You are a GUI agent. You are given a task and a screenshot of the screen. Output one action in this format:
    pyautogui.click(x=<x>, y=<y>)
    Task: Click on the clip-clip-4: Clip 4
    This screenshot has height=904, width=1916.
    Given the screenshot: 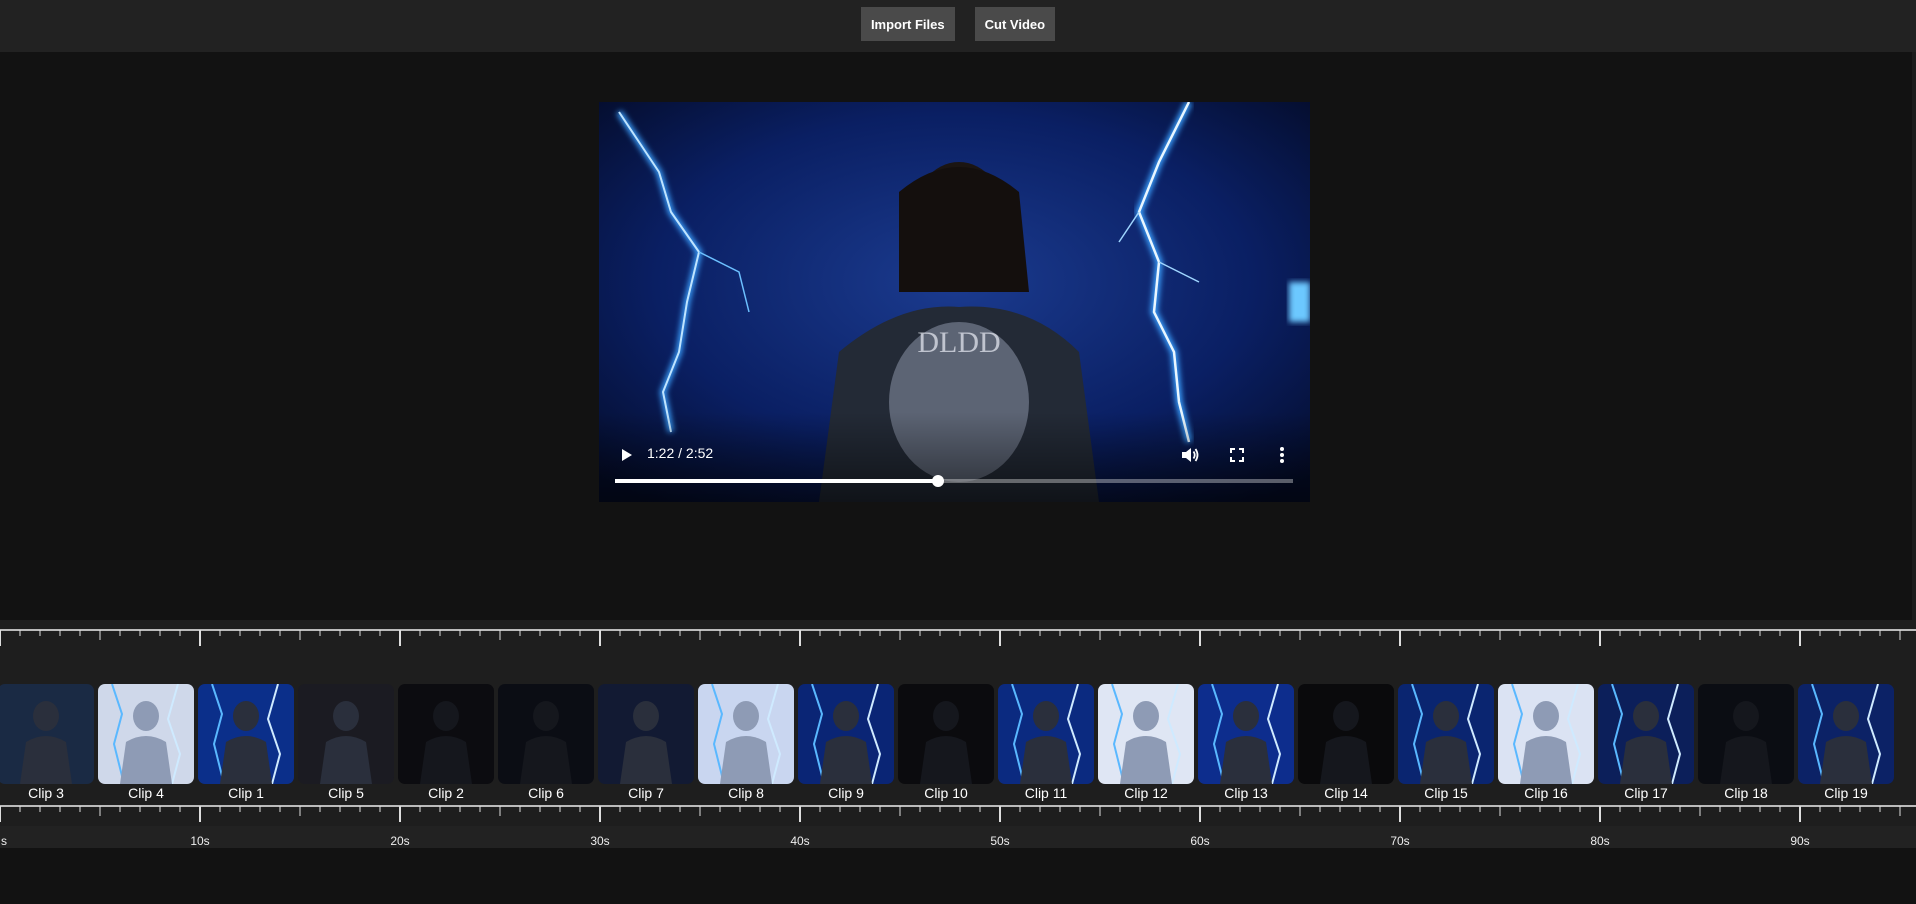 What is the action you would take?
    pyautogui.click(x=146, y=743)
    